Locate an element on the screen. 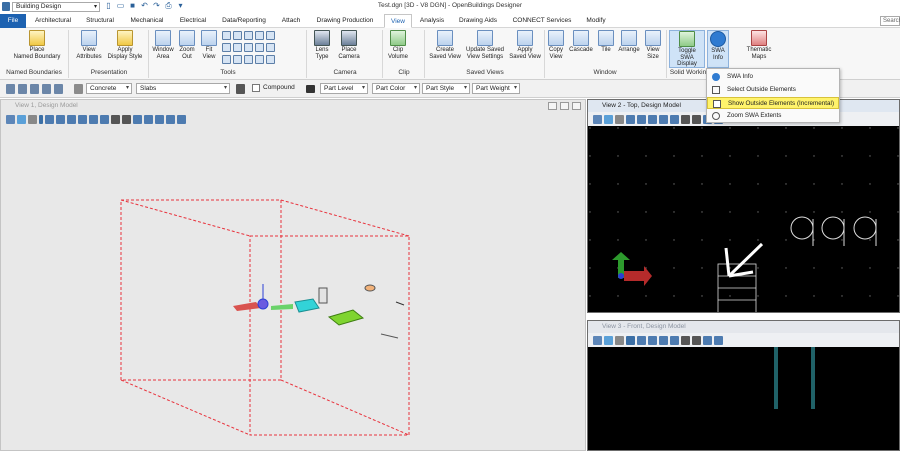  view-3-canvas is located at coordinates (744, 399).